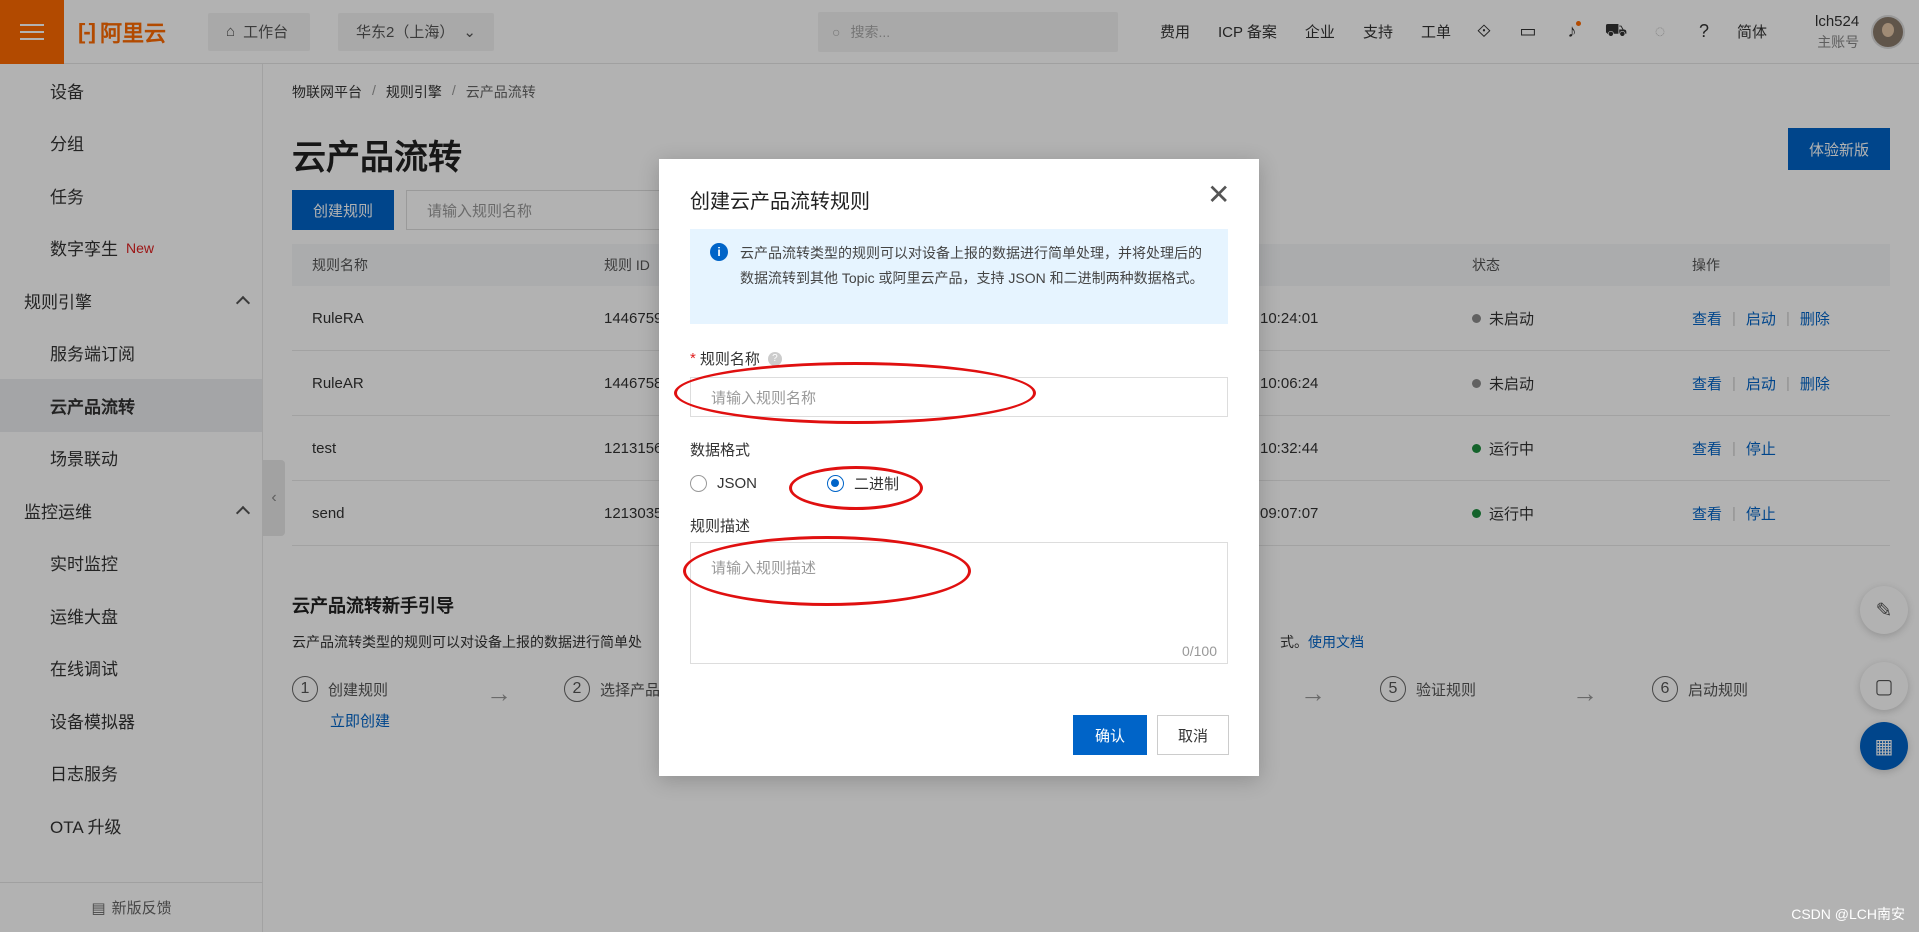  Describe the element at coordinates (1848, 914) in the screenshot. I see `watermark: CSDN @LCH南安` at that location.